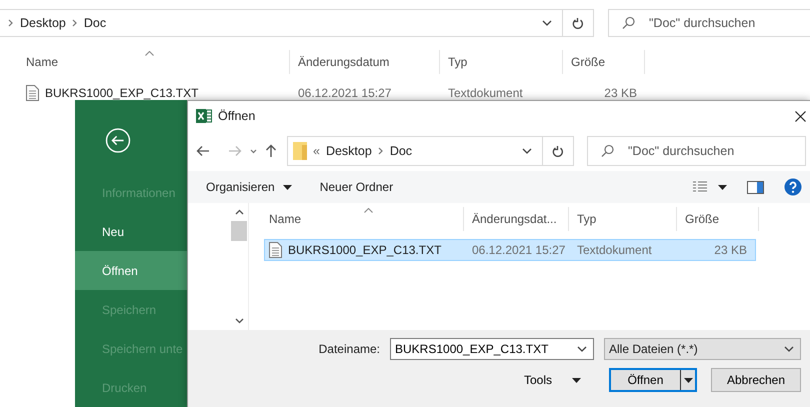 The width and height of the screenshot is (810, 407). I want to click on tools-button: Tools, so click(552, 380).